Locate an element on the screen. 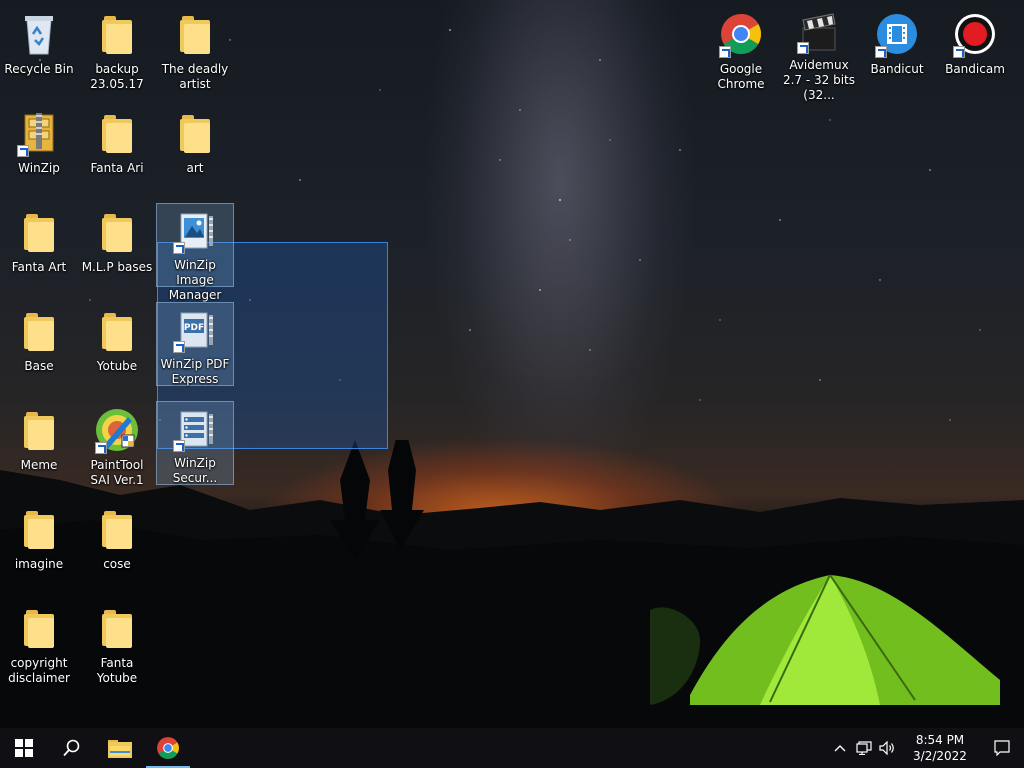  record-icon is located at coordinates (975, 34).